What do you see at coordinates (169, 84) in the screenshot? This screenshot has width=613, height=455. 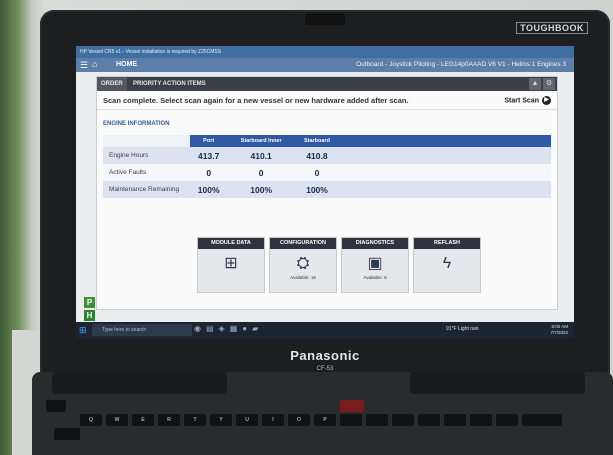 I see `tab-priority-action-items: PRIORITY ACTION ITEMS` at bounding box center [169, 84].